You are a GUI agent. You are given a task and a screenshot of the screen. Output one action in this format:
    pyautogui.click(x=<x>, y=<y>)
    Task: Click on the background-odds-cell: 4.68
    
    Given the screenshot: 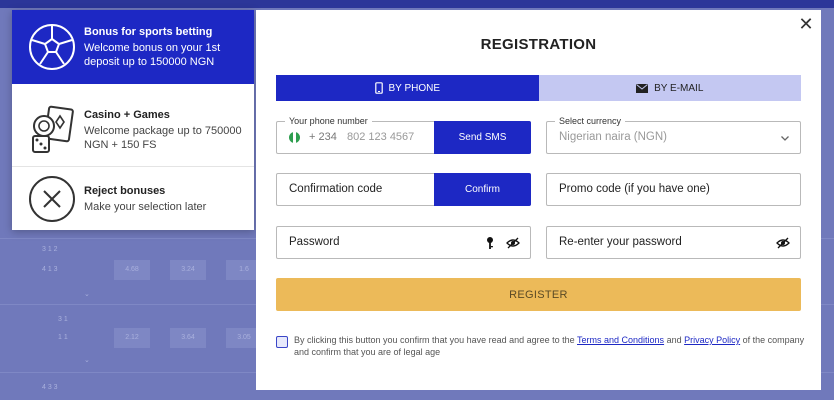 What is the action you would take?
    pyautogui.click(x=132, y=270)
    